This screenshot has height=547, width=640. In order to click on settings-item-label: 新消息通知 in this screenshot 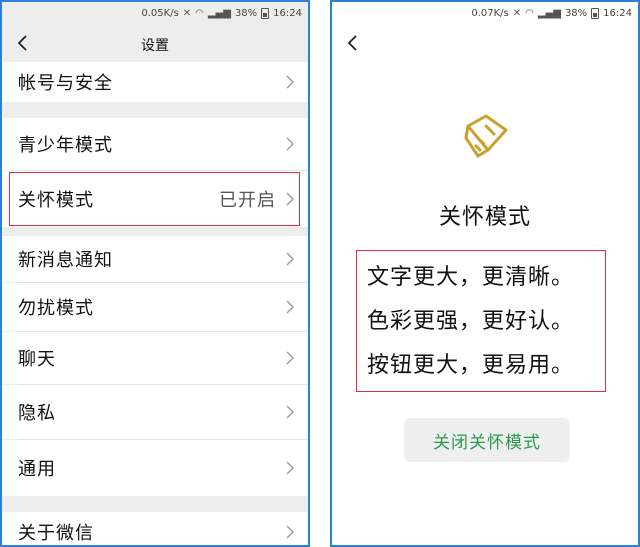, I will do `click(65, 260)`.